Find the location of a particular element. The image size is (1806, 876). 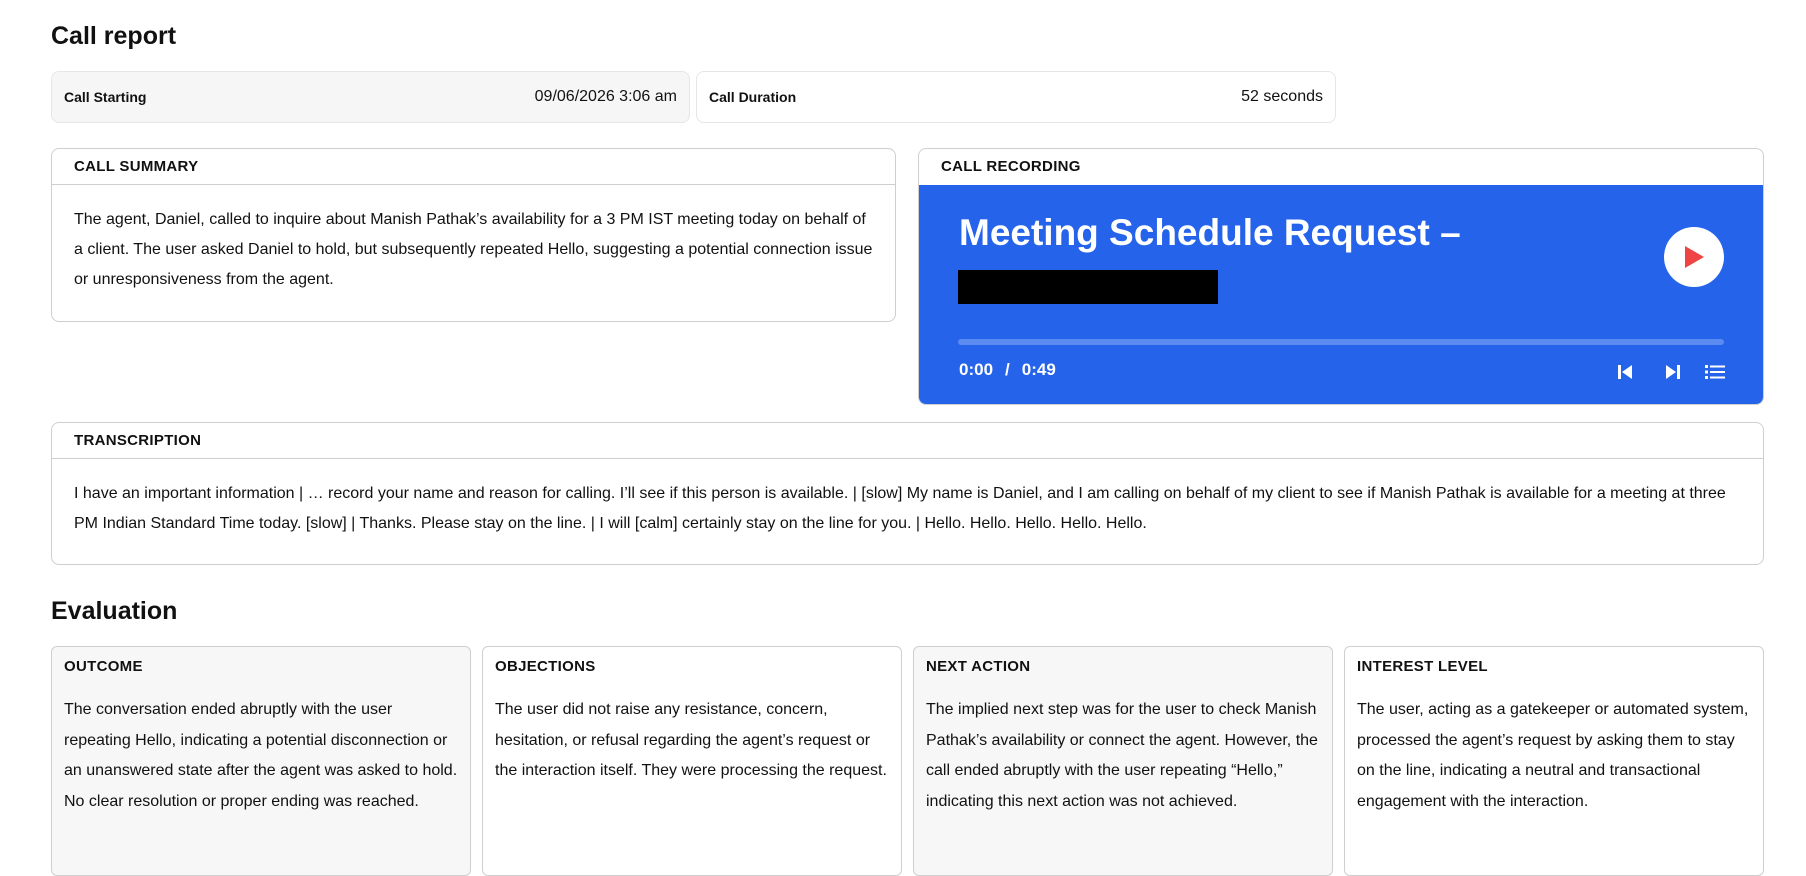

play-button is located at coordinates (1694, 257).